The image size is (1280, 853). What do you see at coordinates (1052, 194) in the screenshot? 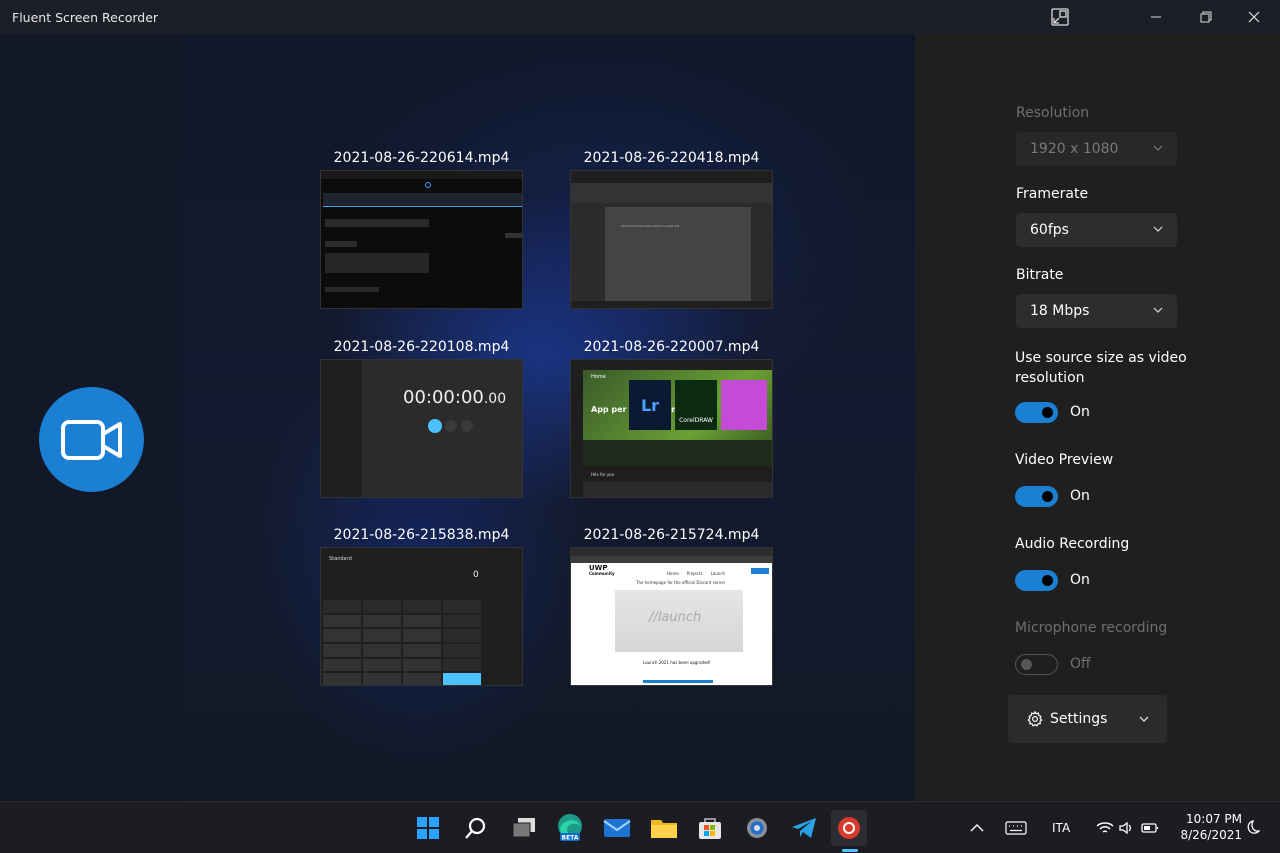
I see `framerate-label: Framerate` at bounding box center [1052, 194].